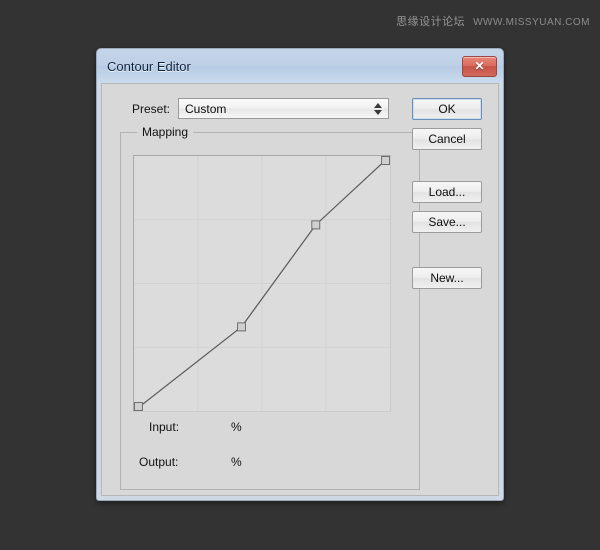 The width and height of the screenshot is (600, 550). I want to click on preset-selected-value: Custom, so click(206, 108).